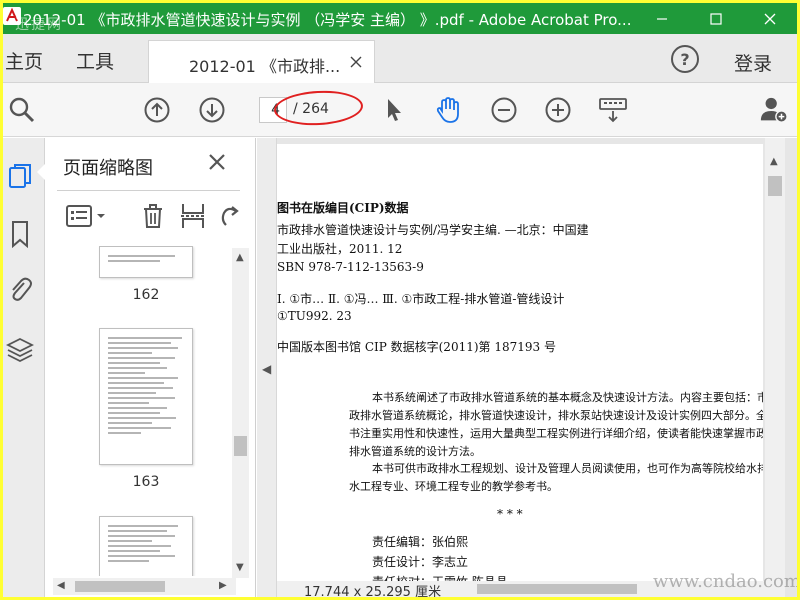 The width and height of the screenshot is (800, 600). What do you see at coordinates (685, 59) in the screenshot?
I see `help-button: ?` at bounding box center [685, 59].